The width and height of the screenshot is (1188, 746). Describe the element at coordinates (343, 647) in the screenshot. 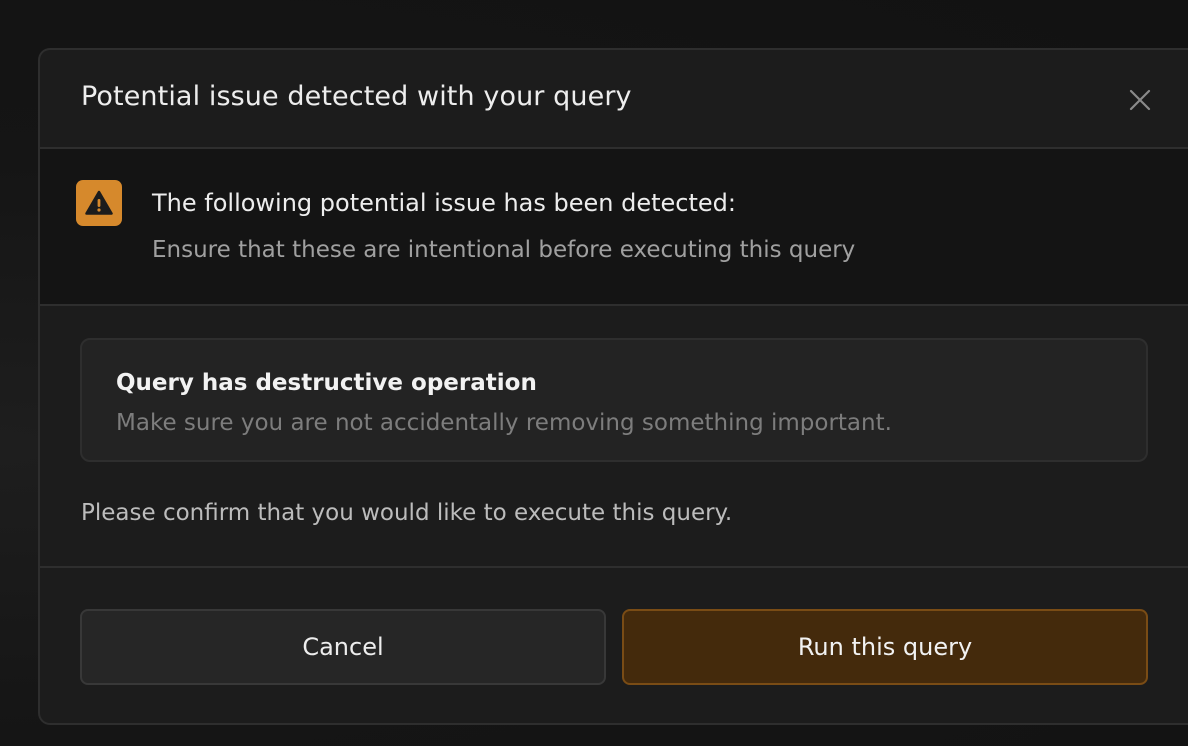

I see `cancel-button: Cancel` at that location.